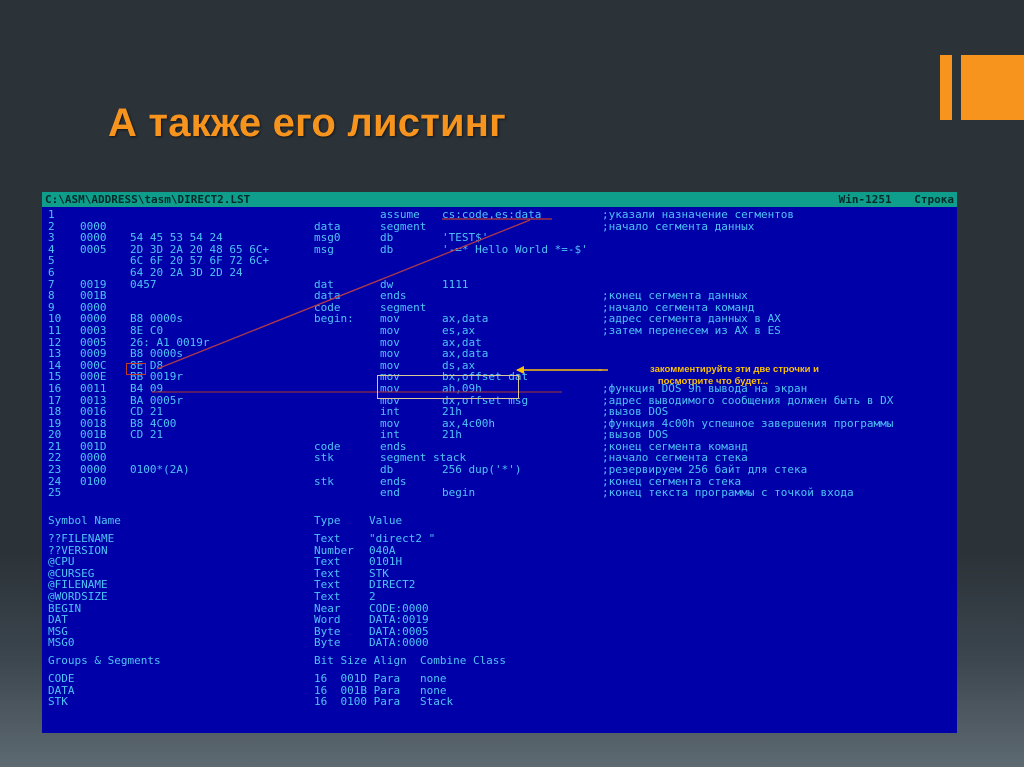 This screenshot has width=1024, height=767. What do you see at coordinates (307, 123) in the screenshot?
I see `page-title: А также его листинг` at bounding box center [307, 123].